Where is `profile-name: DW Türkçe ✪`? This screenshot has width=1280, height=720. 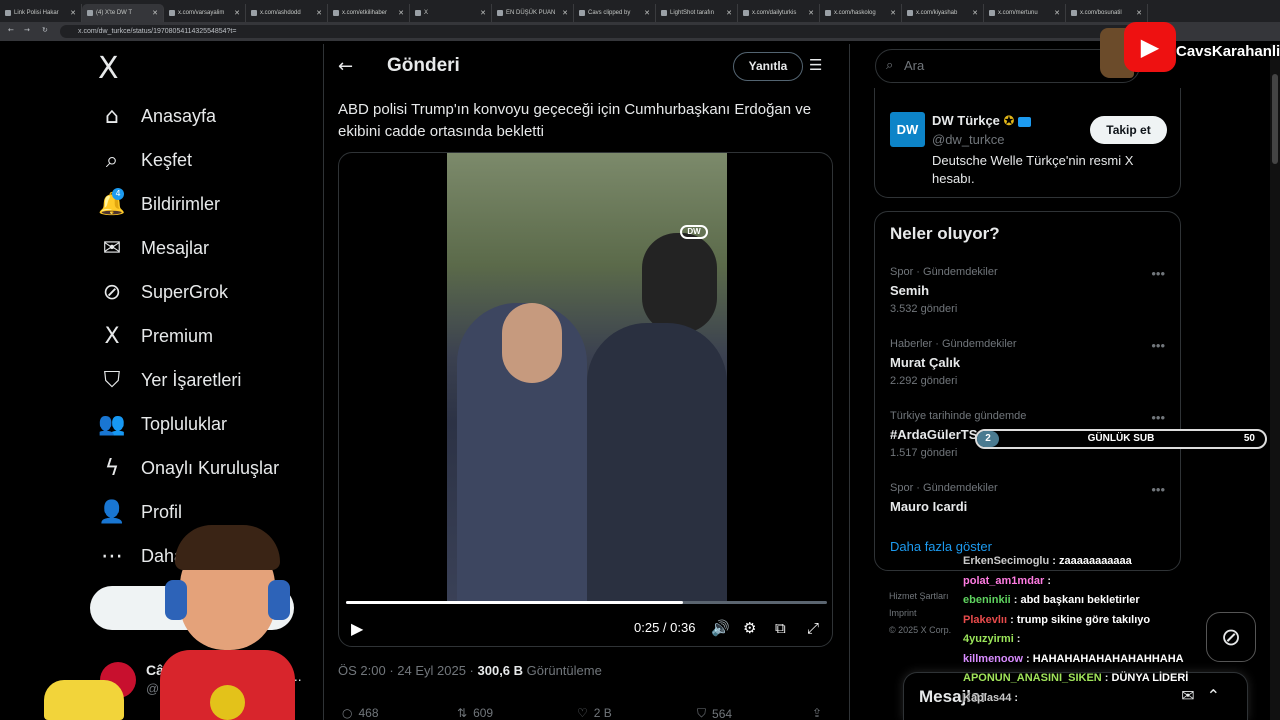 profile-name: DW Türkçe ✪ is located at coordinates (982, 121).